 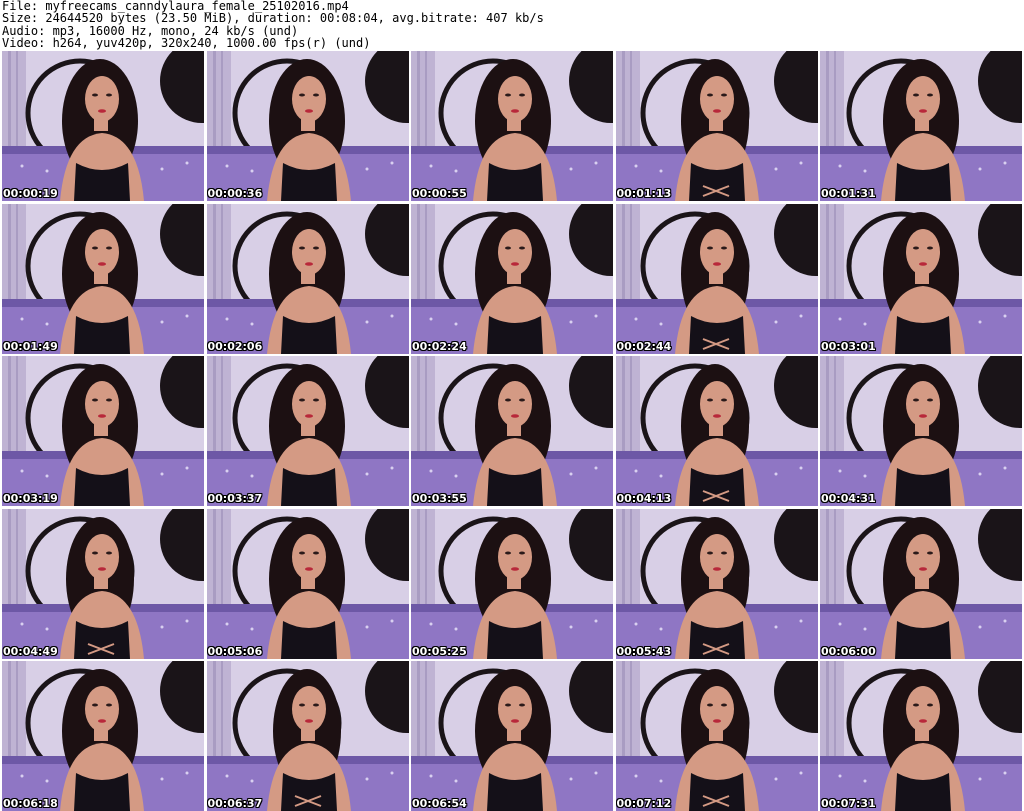 What do you see at coordinates (30, 346) in the screenshot?
I see `thumbnail-timestamp: 00:01:49` at bounding box center [30, 346].